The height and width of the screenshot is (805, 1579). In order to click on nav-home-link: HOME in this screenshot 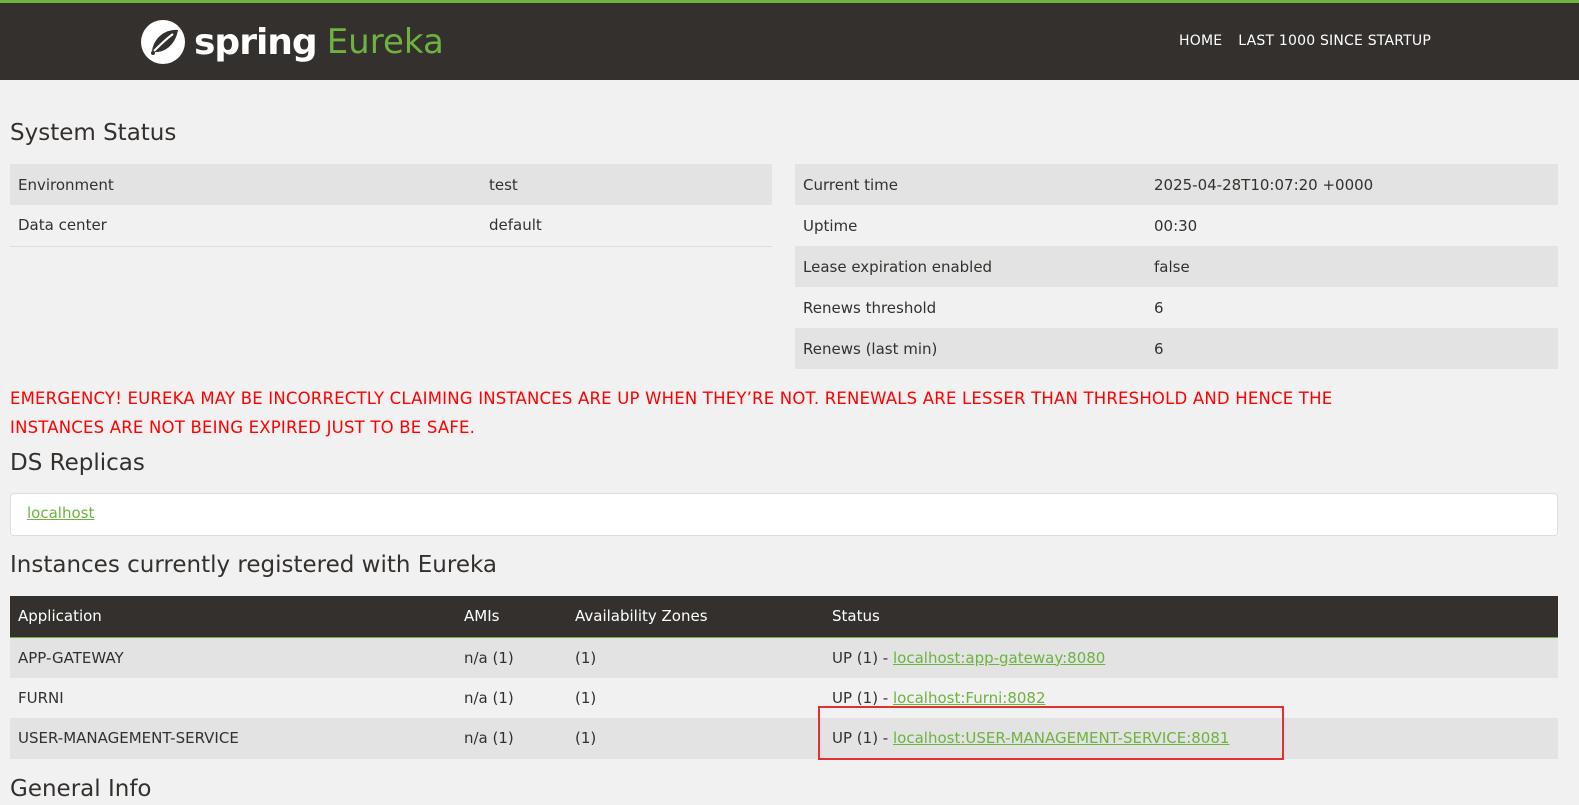, I will do `click(1200, 41)`.